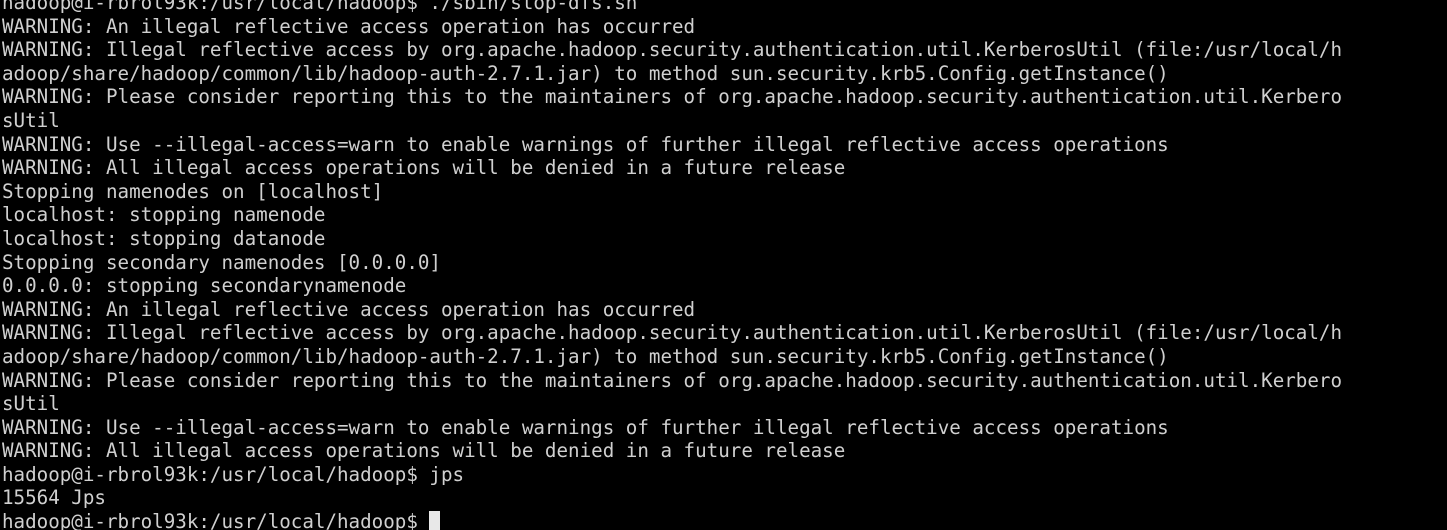 The height and width of the screenshot is (530, 1447). What do you see at coordinates (193, 191) in the screenshot?
I see `terminal-line: Stopping namenodes on [localhost]` at bounding box center [193, 191].